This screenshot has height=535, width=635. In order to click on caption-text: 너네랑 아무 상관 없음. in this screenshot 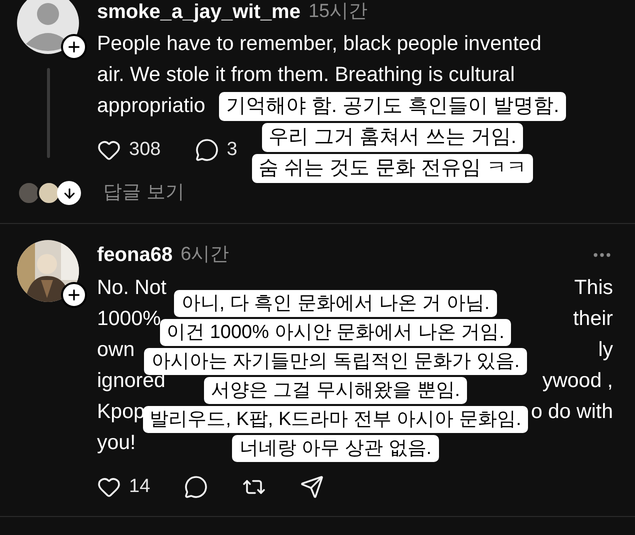, I will do `click(335, 448)`.